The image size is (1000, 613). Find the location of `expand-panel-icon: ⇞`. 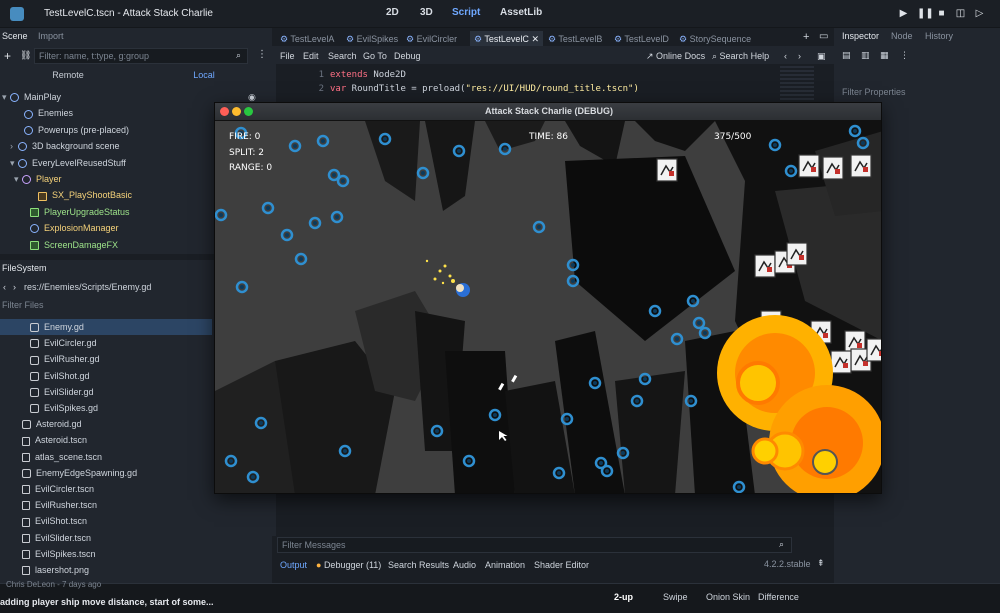

expand-panel-icon: ⇞ is located at coordinates (821, 563).